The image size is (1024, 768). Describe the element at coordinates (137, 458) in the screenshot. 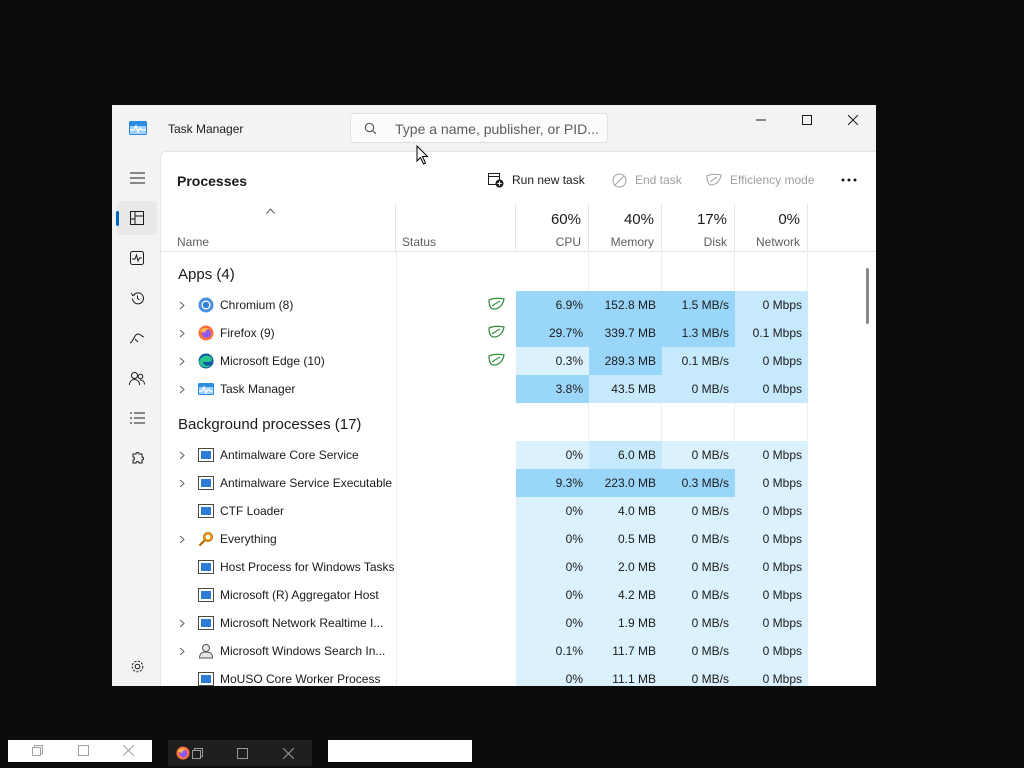

I see `sidebar-item-services` at that location.